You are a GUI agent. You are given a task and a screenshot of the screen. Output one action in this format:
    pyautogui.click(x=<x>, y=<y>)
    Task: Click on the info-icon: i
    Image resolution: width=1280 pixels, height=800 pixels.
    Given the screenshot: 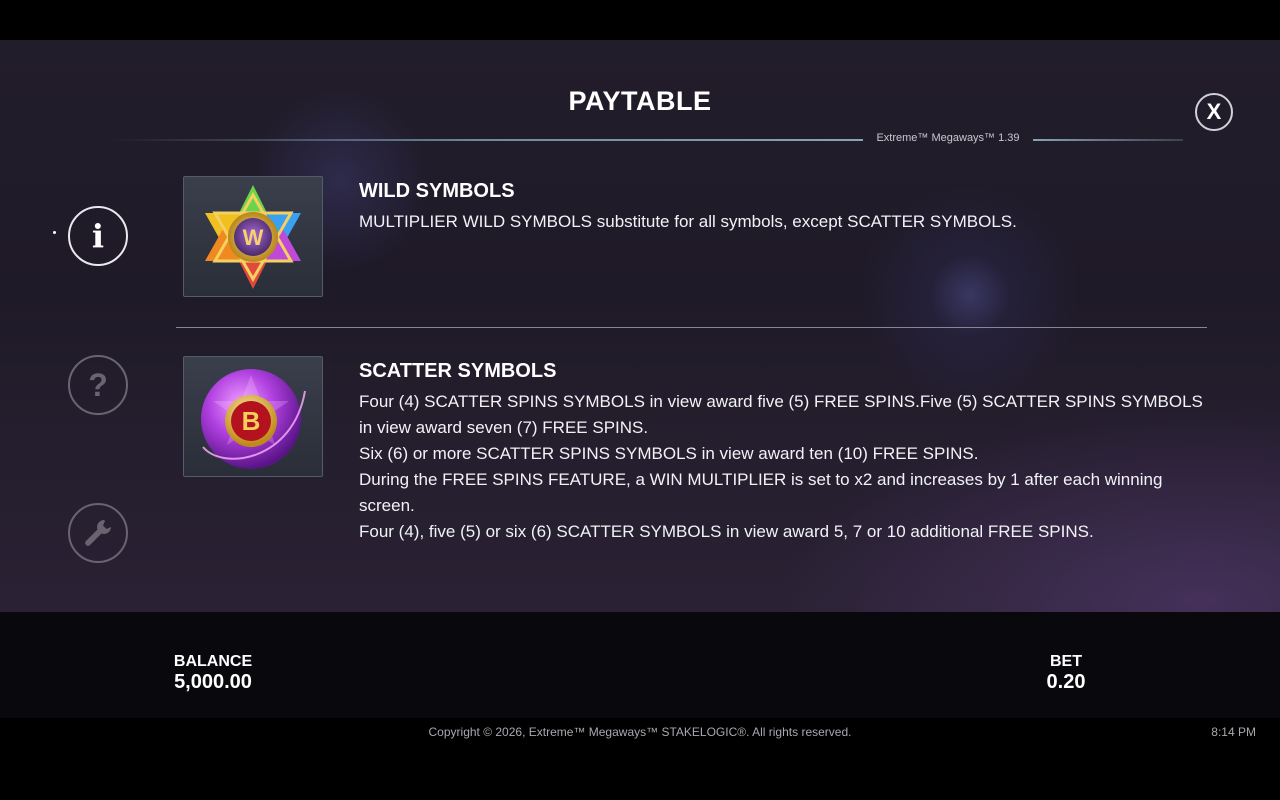 What is the action you would take?
    pyautogui.click(x=98, y=236)
    